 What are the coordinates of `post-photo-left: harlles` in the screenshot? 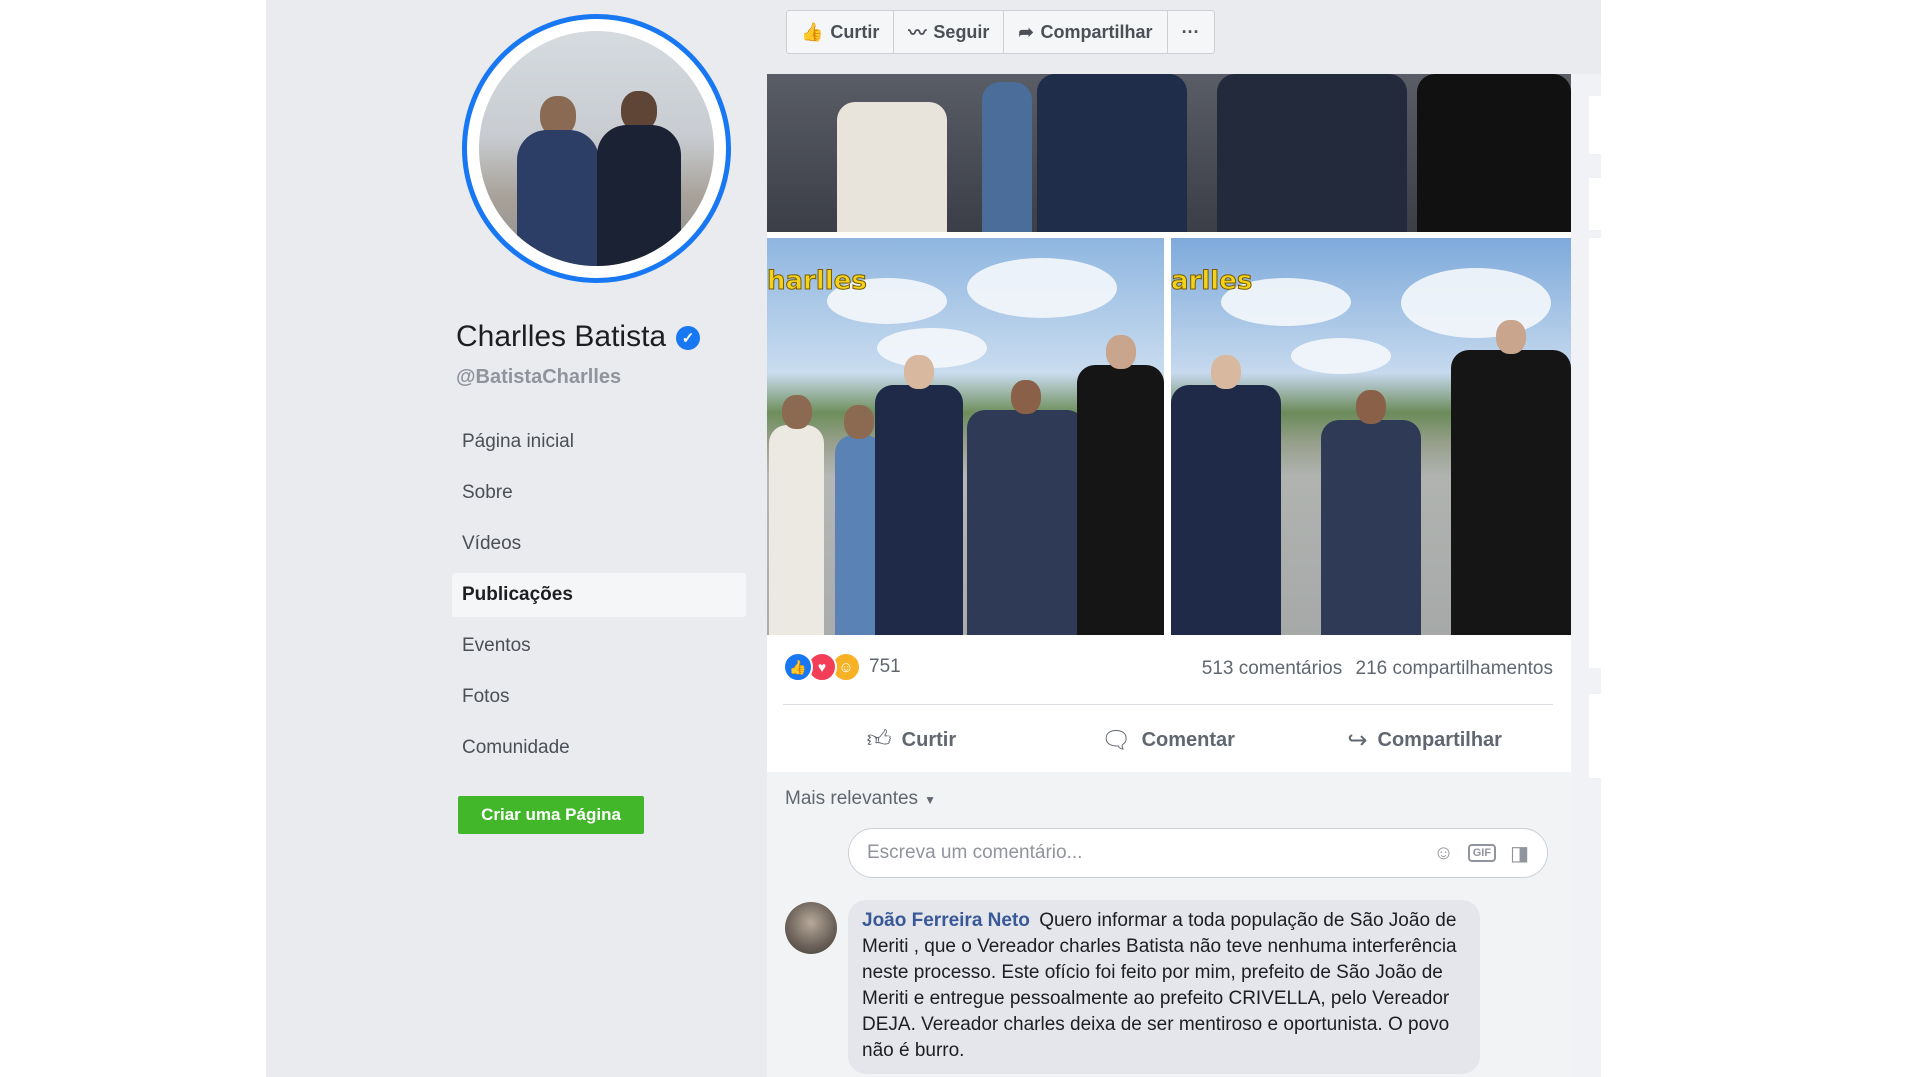 It's located at (965, 436).